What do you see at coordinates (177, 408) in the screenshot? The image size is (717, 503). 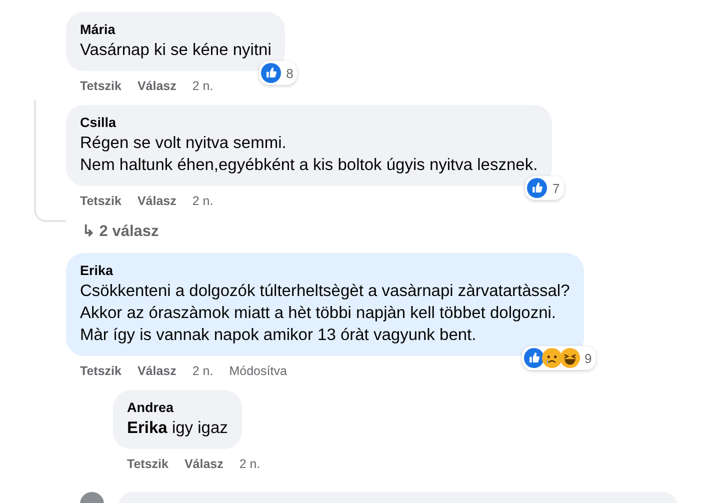 I see `author-name: Andrea` at bounding box center [177, 408].